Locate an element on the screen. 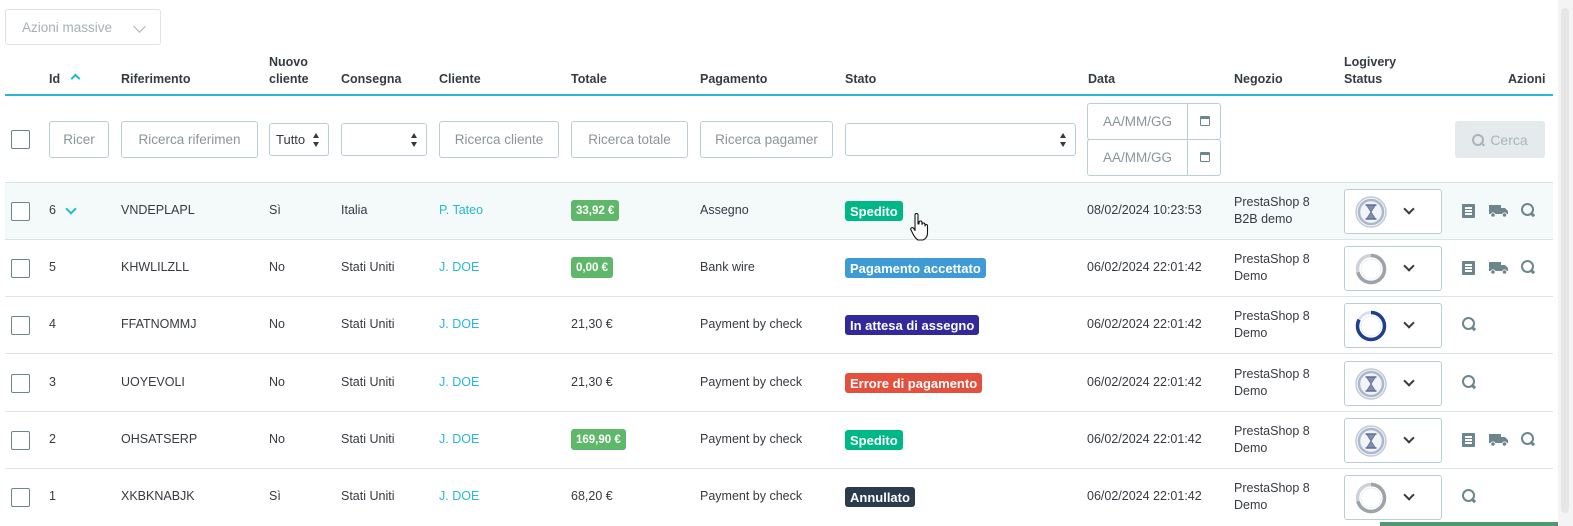 This screenshot has height=526, width=1573. filter-reference-input: Ricerca riferimen is located at coordinates (189, 139).